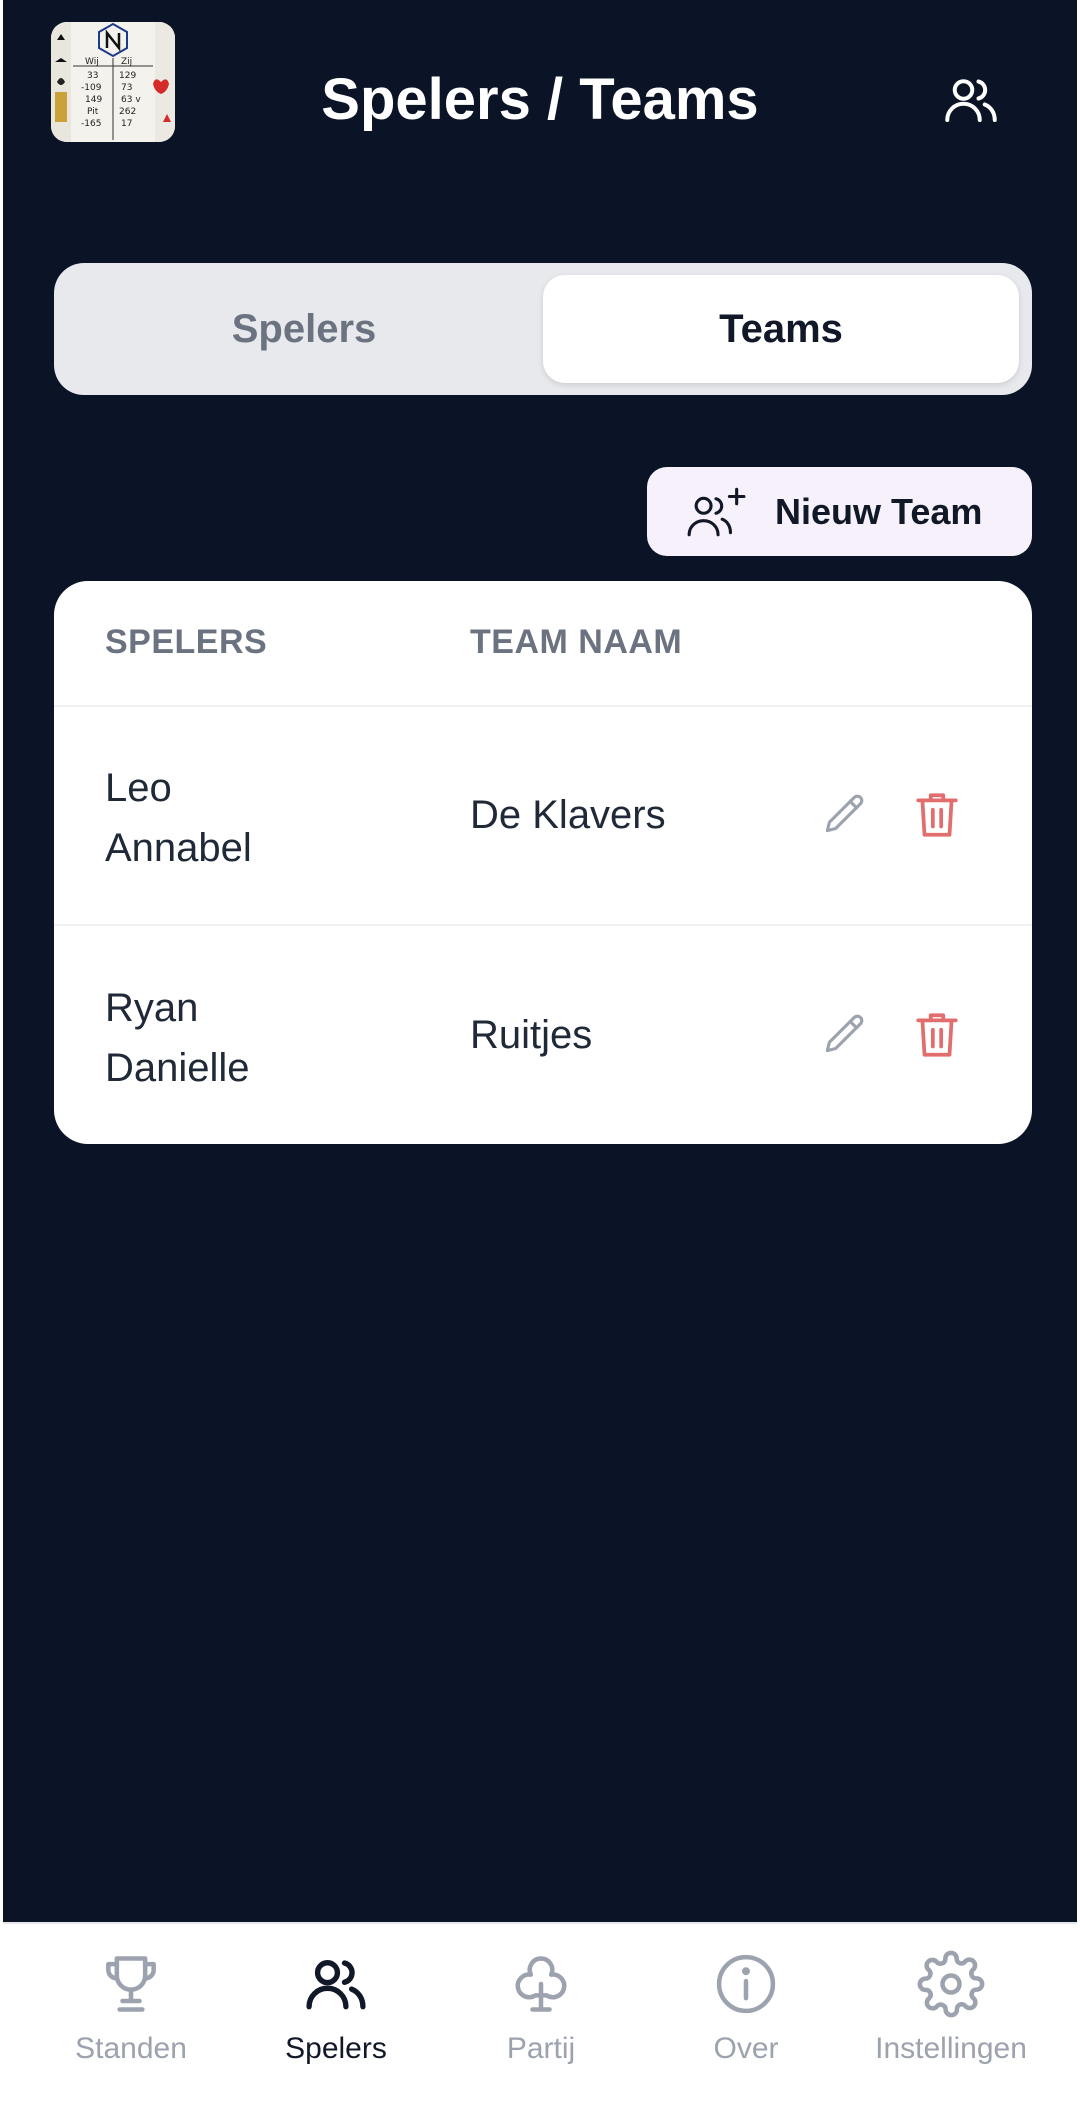 This screenshot has height=2111, width=1080. What do you see at coordinates (91, 88) in the screenshot?
I see `svg-text: -109` at bounding box center [91, 88].